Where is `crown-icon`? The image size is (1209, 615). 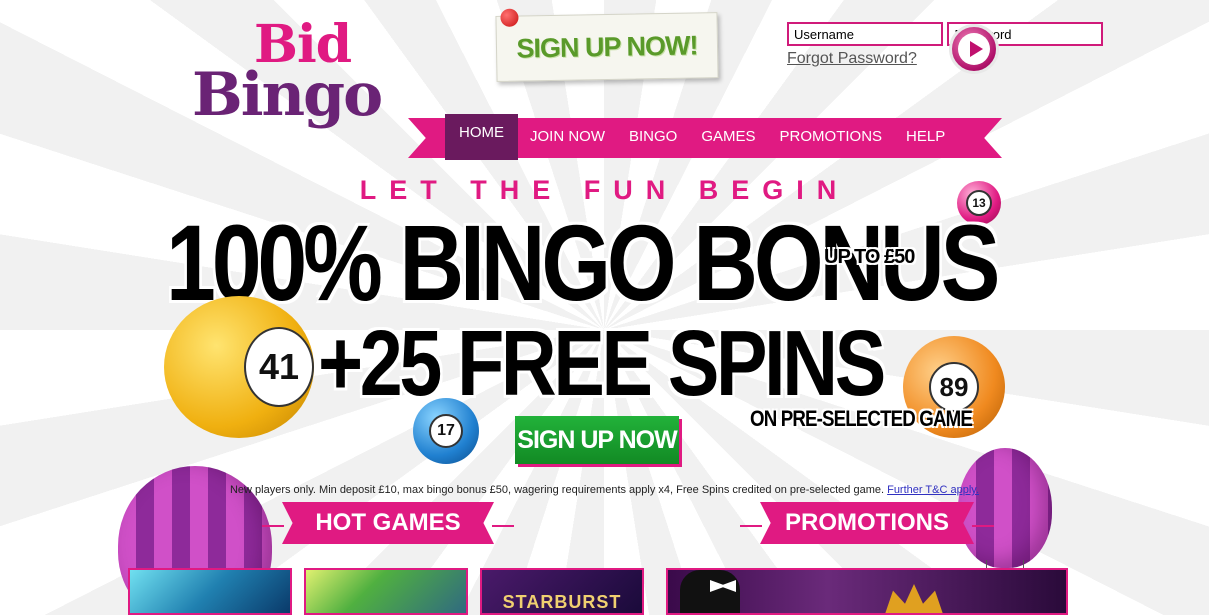
crown-icon is located at coordinates (914, 598).